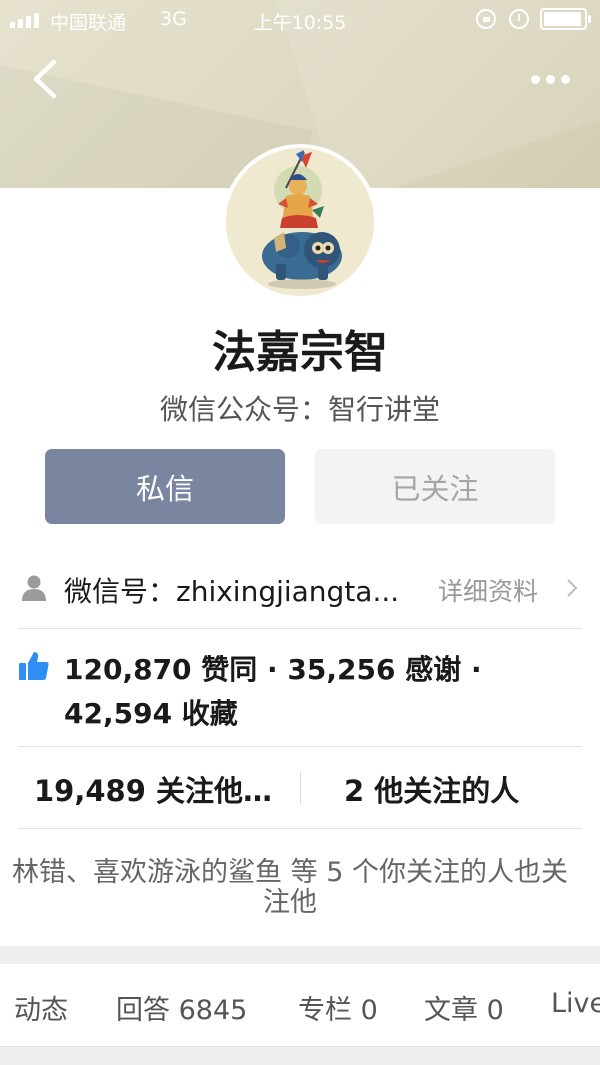 The image size is (600, 1065). I want to click on alarm-icon, so click(519, 19).